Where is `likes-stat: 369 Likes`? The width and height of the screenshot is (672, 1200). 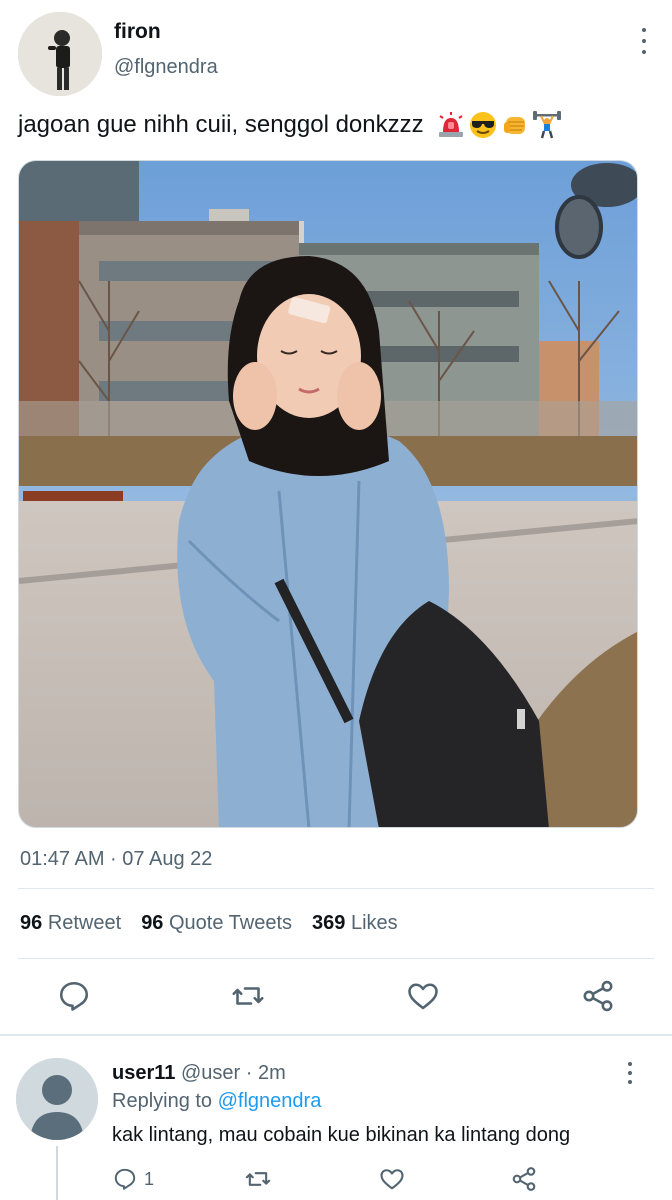 likes-stat: 369 Likes is located at coordinates (355, 923).